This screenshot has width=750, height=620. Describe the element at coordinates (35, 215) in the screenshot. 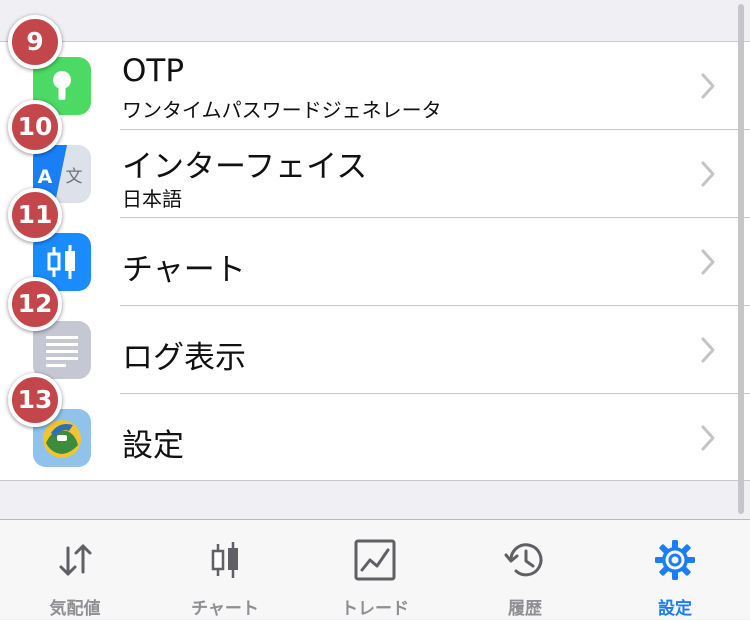

I see `annotation-badge: 11` at that location.